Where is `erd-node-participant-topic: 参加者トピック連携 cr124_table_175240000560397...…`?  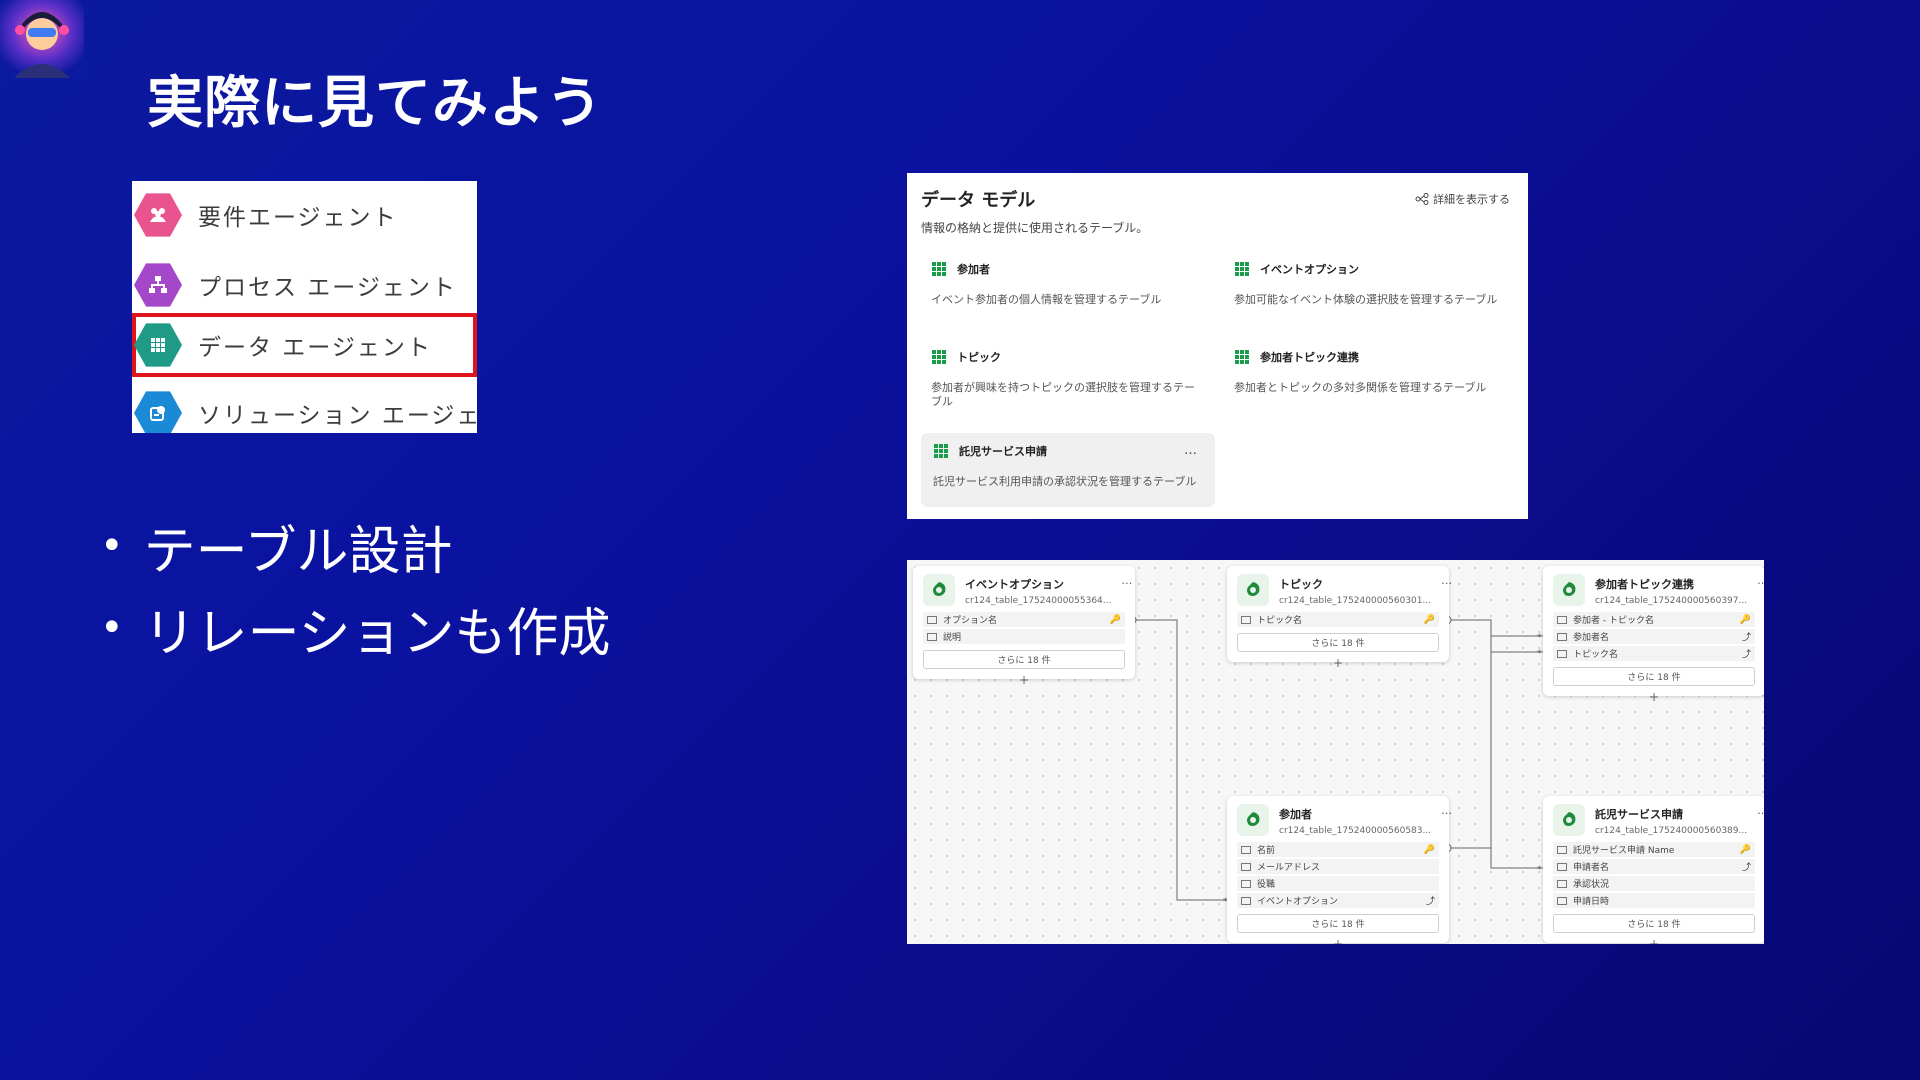 erd-node-participant-topic: 参加者トピック連携 cr124_table_175240000560397...… is located at coordinates (1653, 635).